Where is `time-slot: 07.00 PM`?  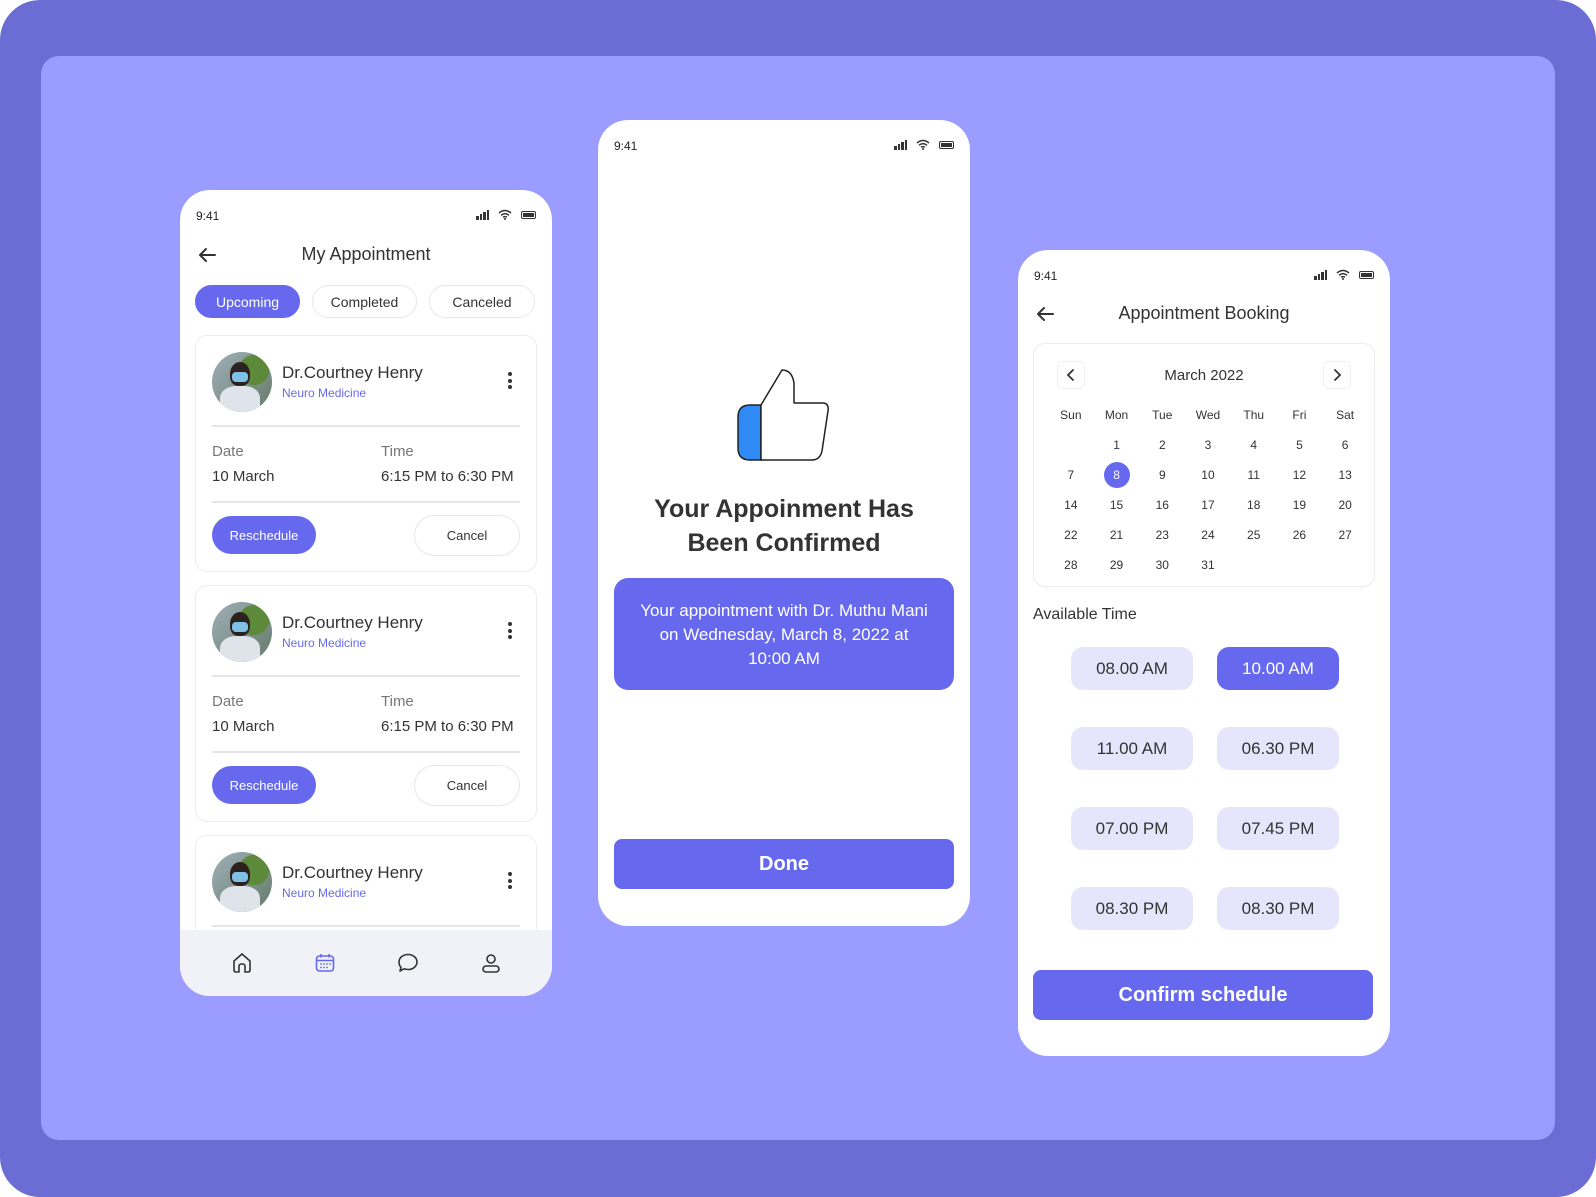 time-slot: 07.00 PM is located at coordinates (1132, 828).